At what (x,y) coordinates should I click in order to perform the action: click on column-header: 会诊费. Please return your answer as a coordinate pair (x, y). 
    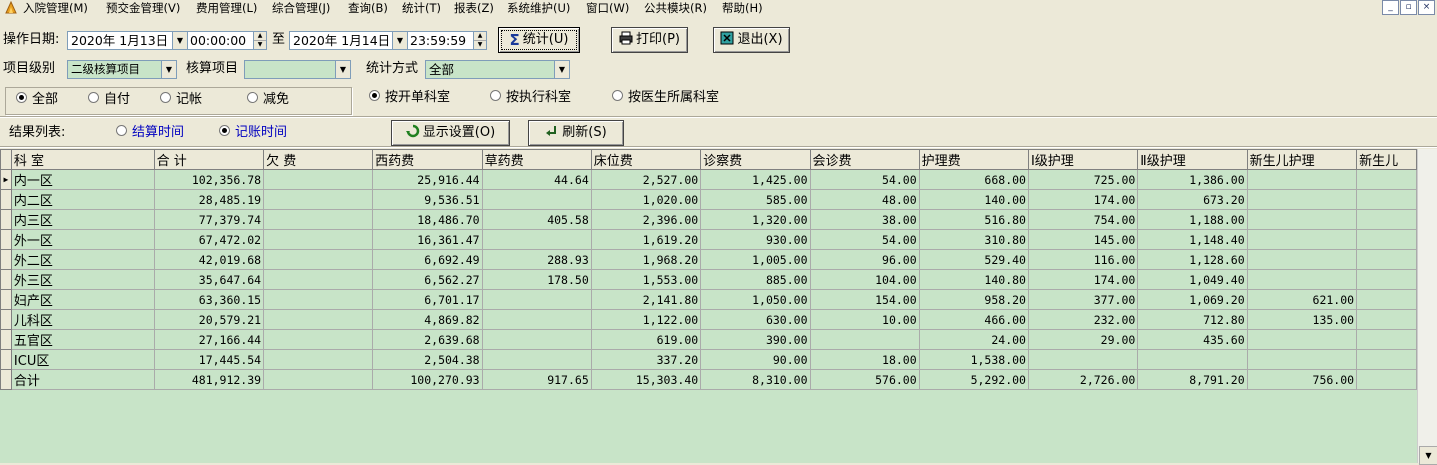
    Looking at the image, I should click on (864, 159).